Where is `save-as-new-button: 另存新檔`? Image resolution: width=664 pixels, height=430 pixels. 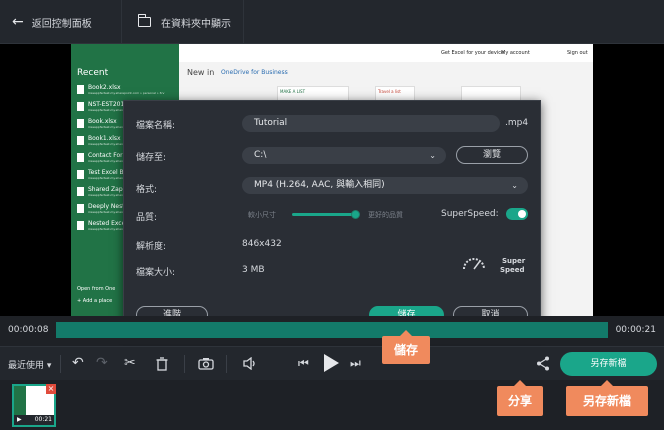
save-as-new-button: 另存新檔 is located at coordinates (608, 364).